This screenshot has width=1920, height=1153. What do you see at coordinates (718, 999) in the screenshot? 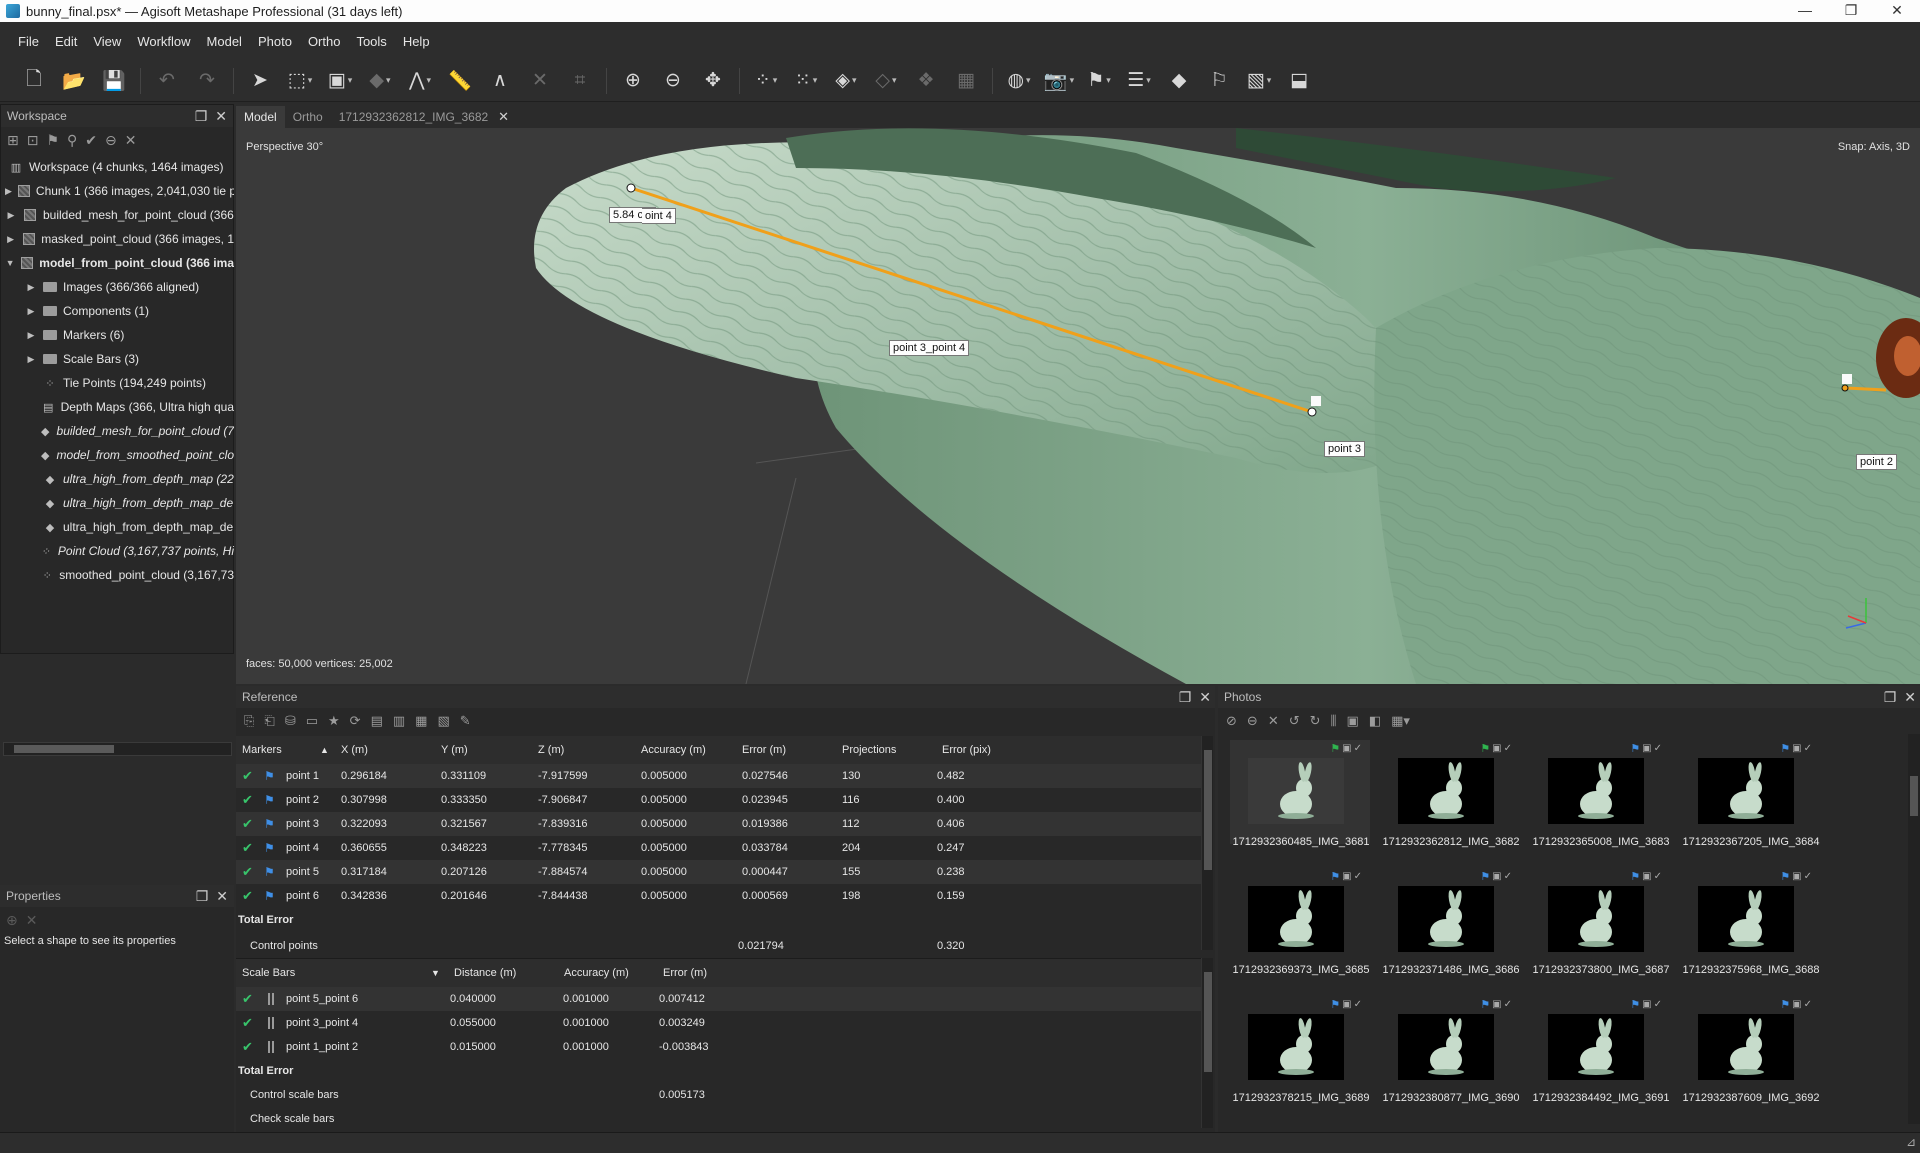
I see `scalebar-row: ✔ point 5_point 6 0.040000 0.001000 0.007412` at bounding box center [718, 999].